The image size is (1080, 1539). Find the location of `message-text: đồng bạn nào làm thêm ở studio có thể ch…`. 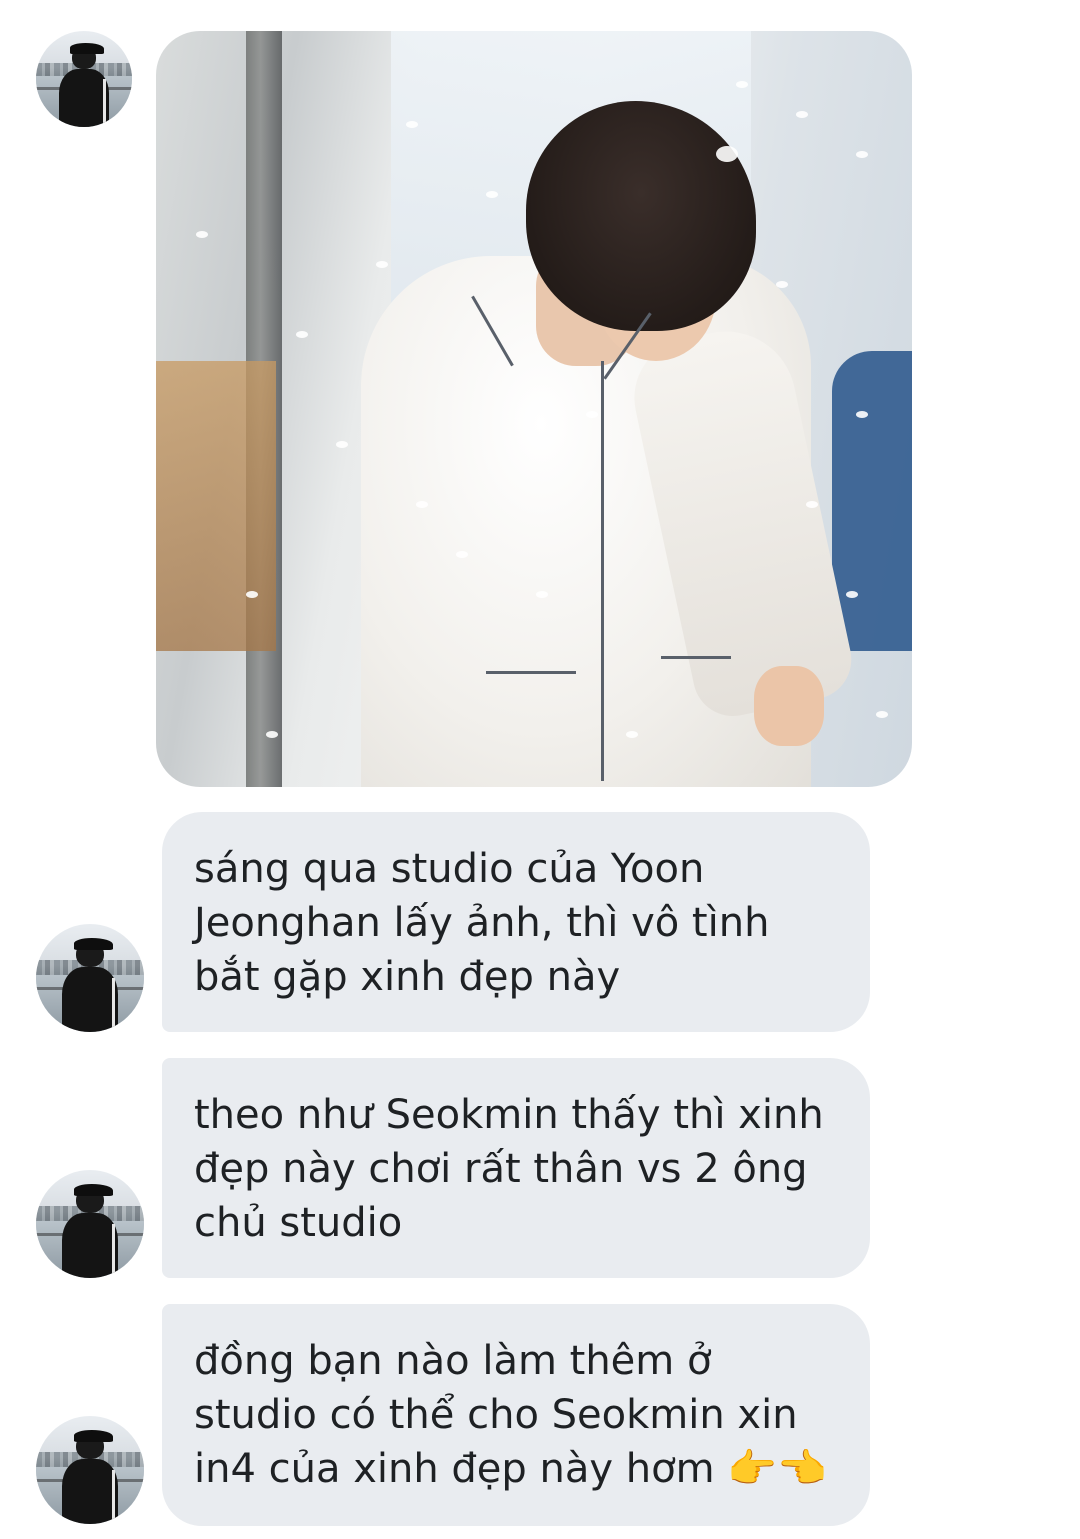

message-text: đồng bạn nào làm thêm ở studio có thể ch… is located at coordinates (496, 1415).